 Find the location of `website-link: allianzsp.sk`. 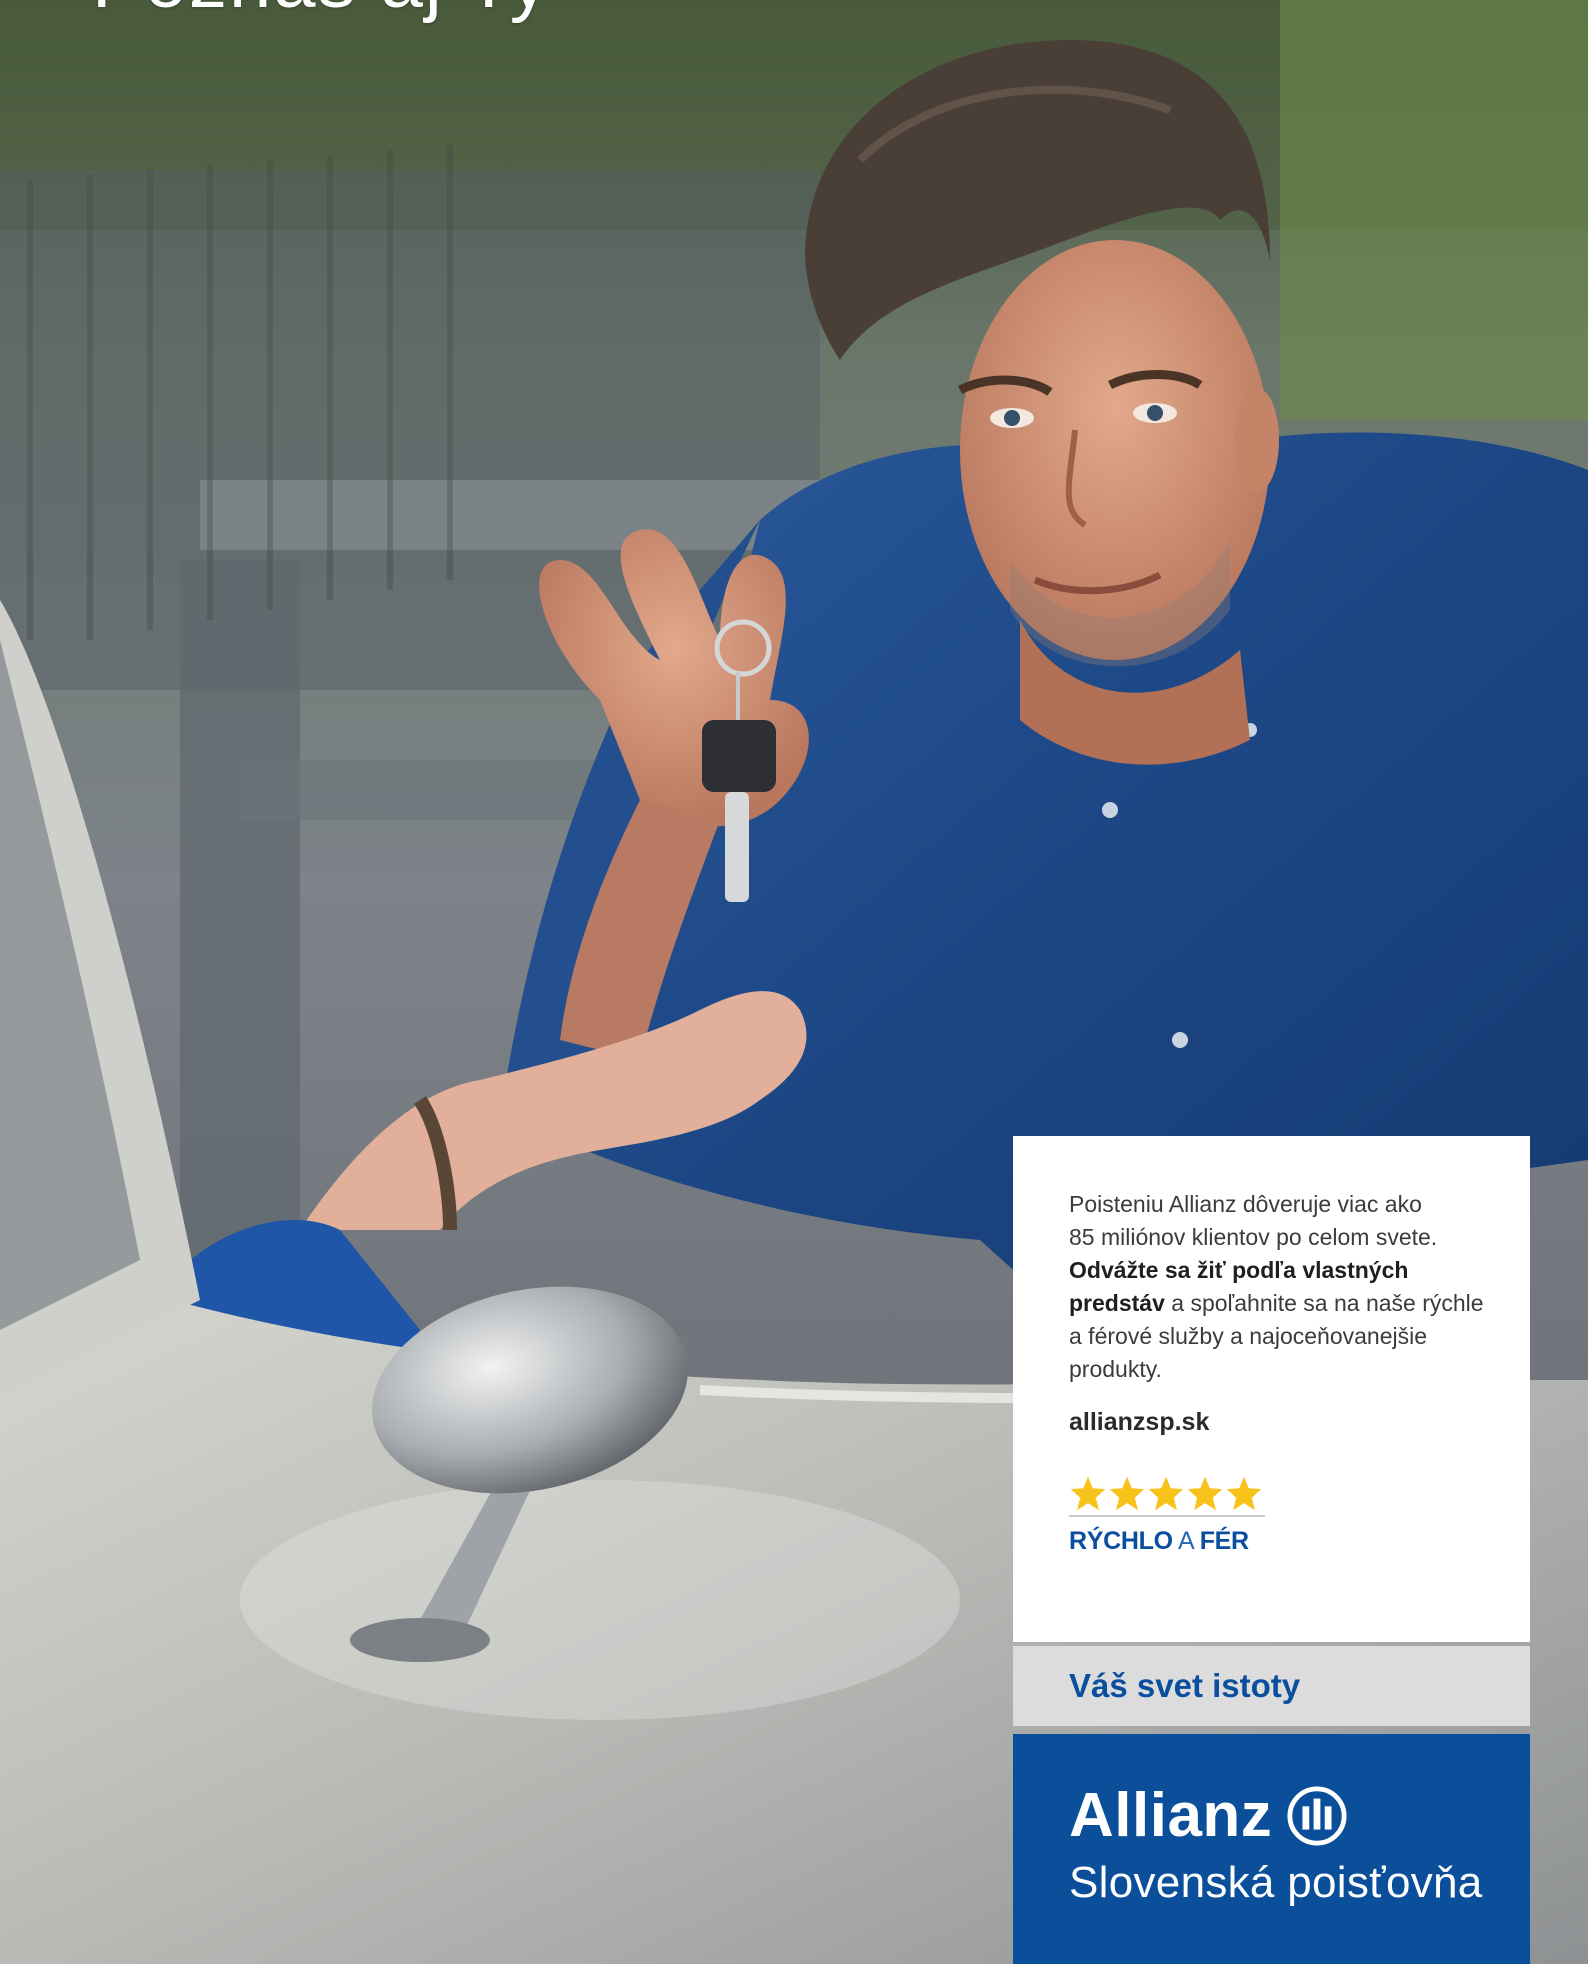

website-link: allianzsp.sk is located at coordinates (1139, 1422).